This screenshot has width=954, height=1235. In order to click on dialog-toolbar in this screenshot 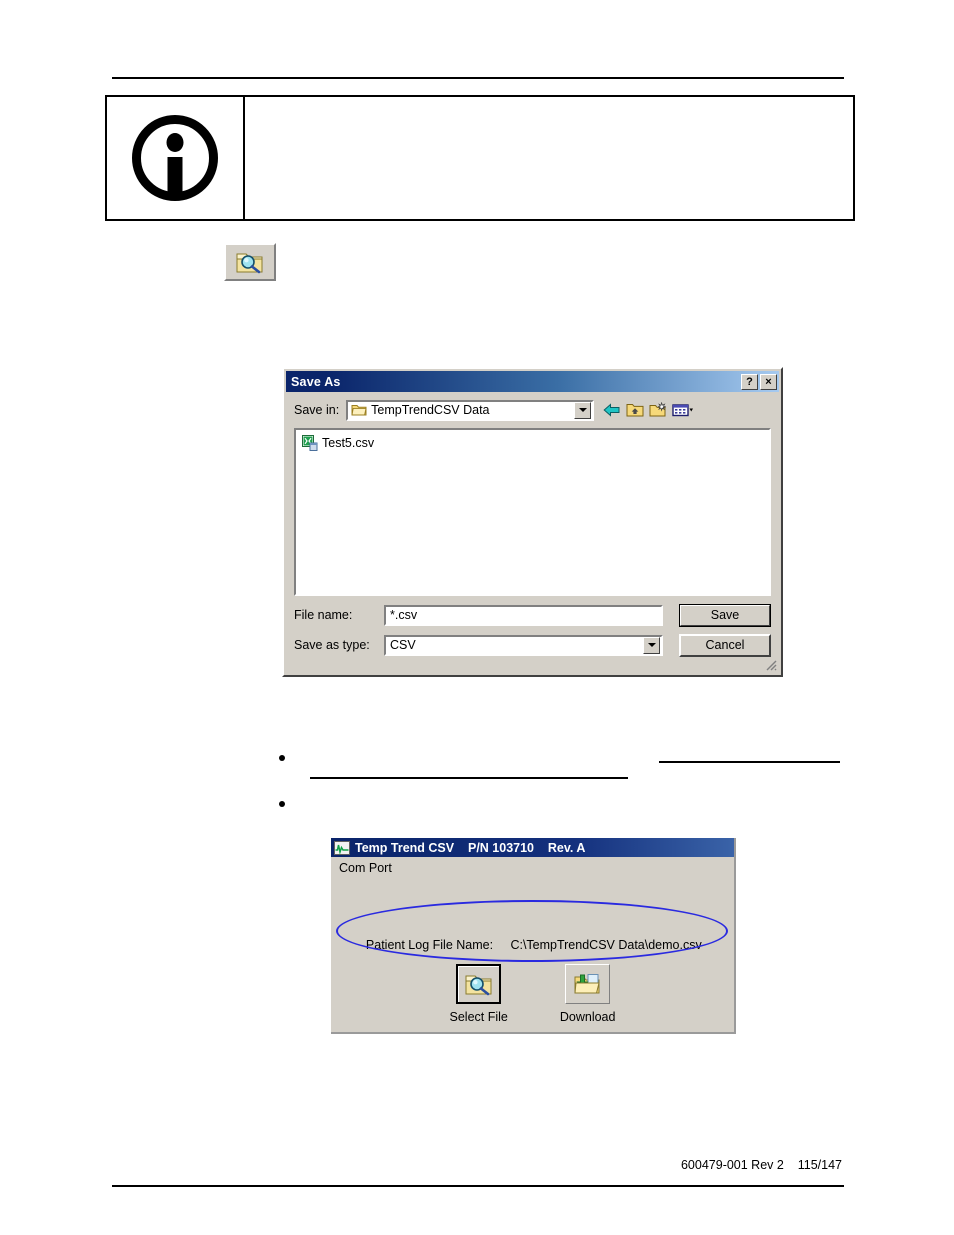, I will do `click(648, 410)`.